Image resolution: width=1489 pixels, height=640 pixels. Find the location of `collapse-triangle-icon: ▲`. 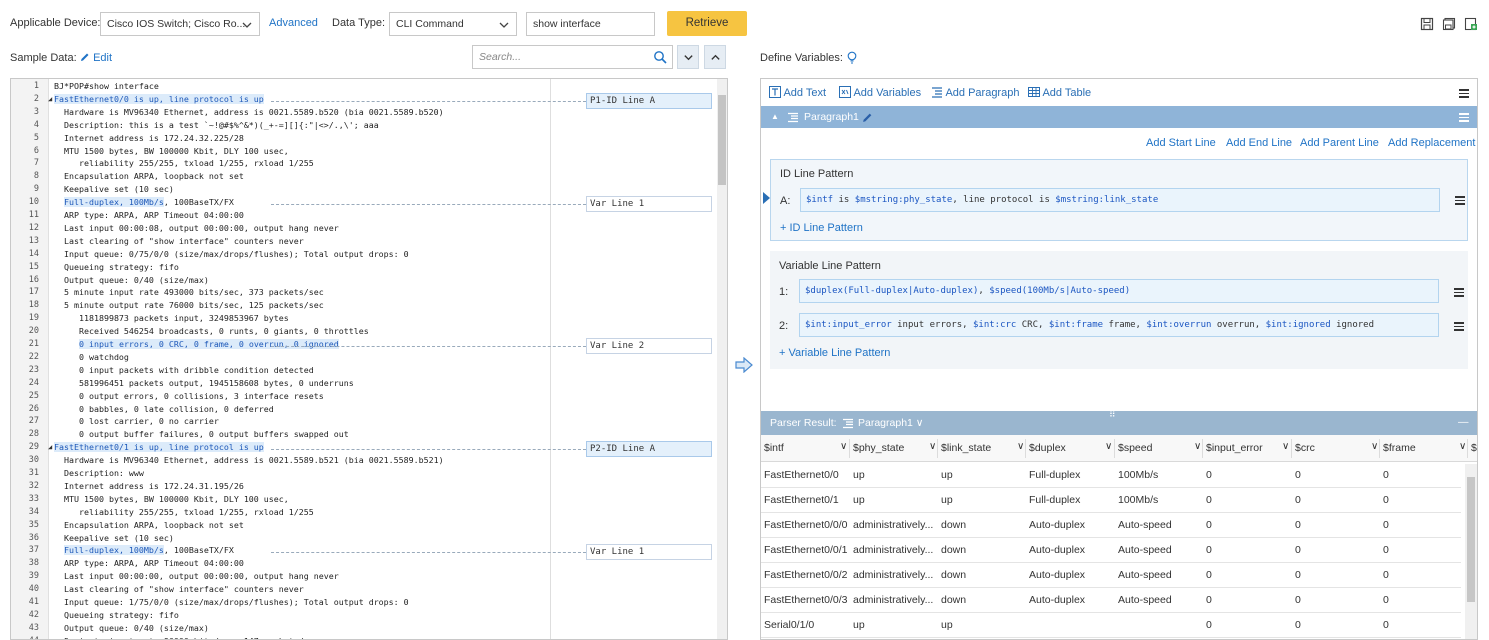

collapse-triangle-icon: ▲ is located at coordinates (775, 117).